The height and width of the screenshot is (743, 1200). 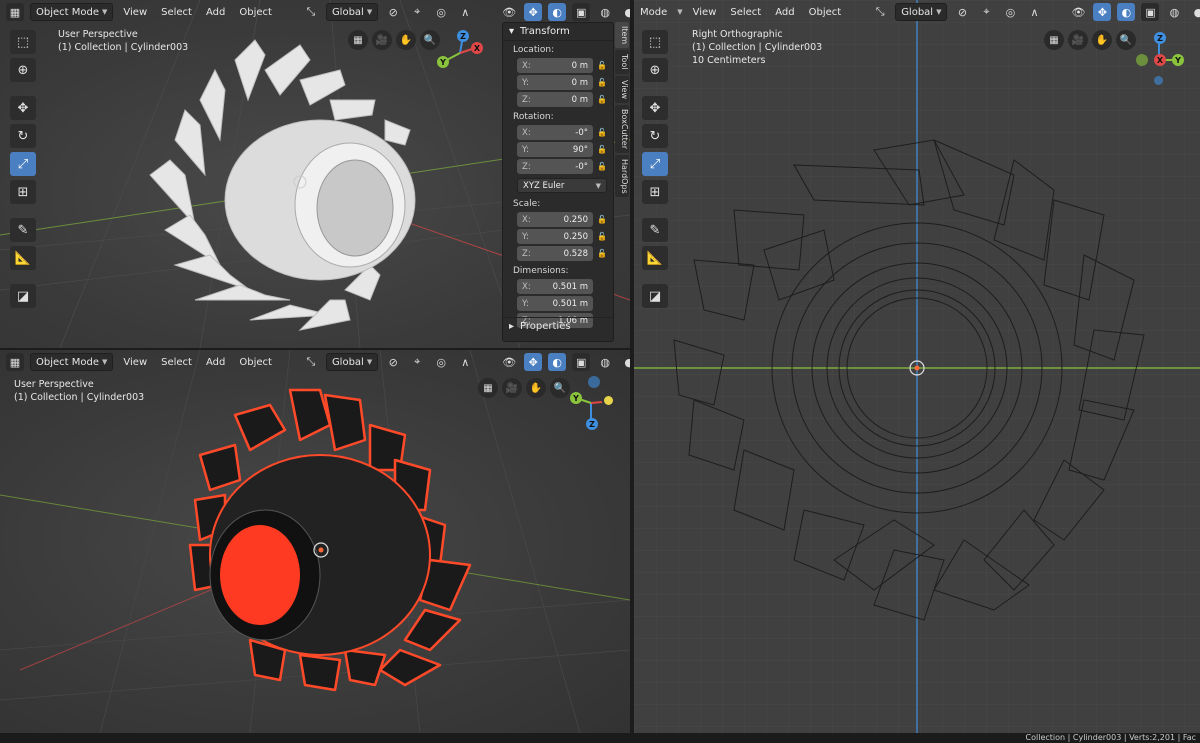 What do you see at coordinates (555, 303) in the screenshot?
I see `dimensions-y-field: Y: 0.501 m` at bounding box center [555, 303].